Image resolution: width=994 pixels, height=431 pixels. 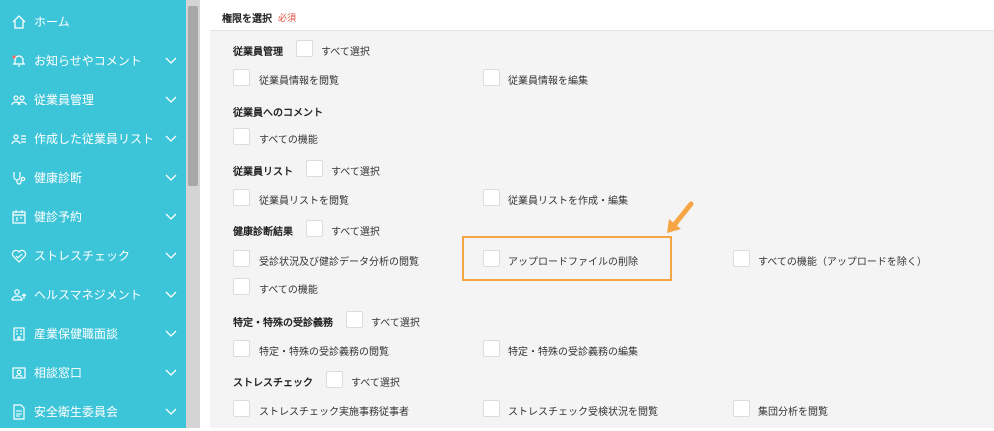 I want to click on required-badge: 必須, so click(x=287, y=19).